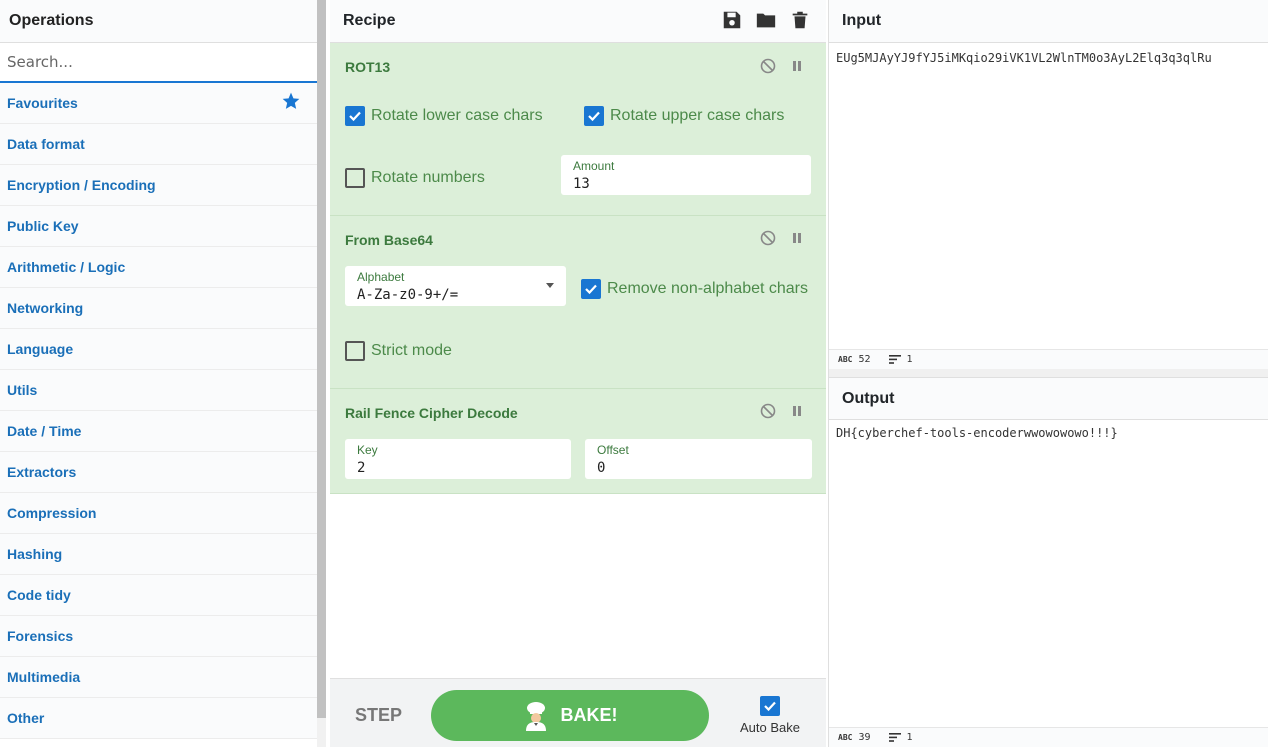 The width and height of the screenshot is (1268, 747). Describe the element at coordinates (158, 21) in the screenshot. I see `operations-title: Operations` at that location.